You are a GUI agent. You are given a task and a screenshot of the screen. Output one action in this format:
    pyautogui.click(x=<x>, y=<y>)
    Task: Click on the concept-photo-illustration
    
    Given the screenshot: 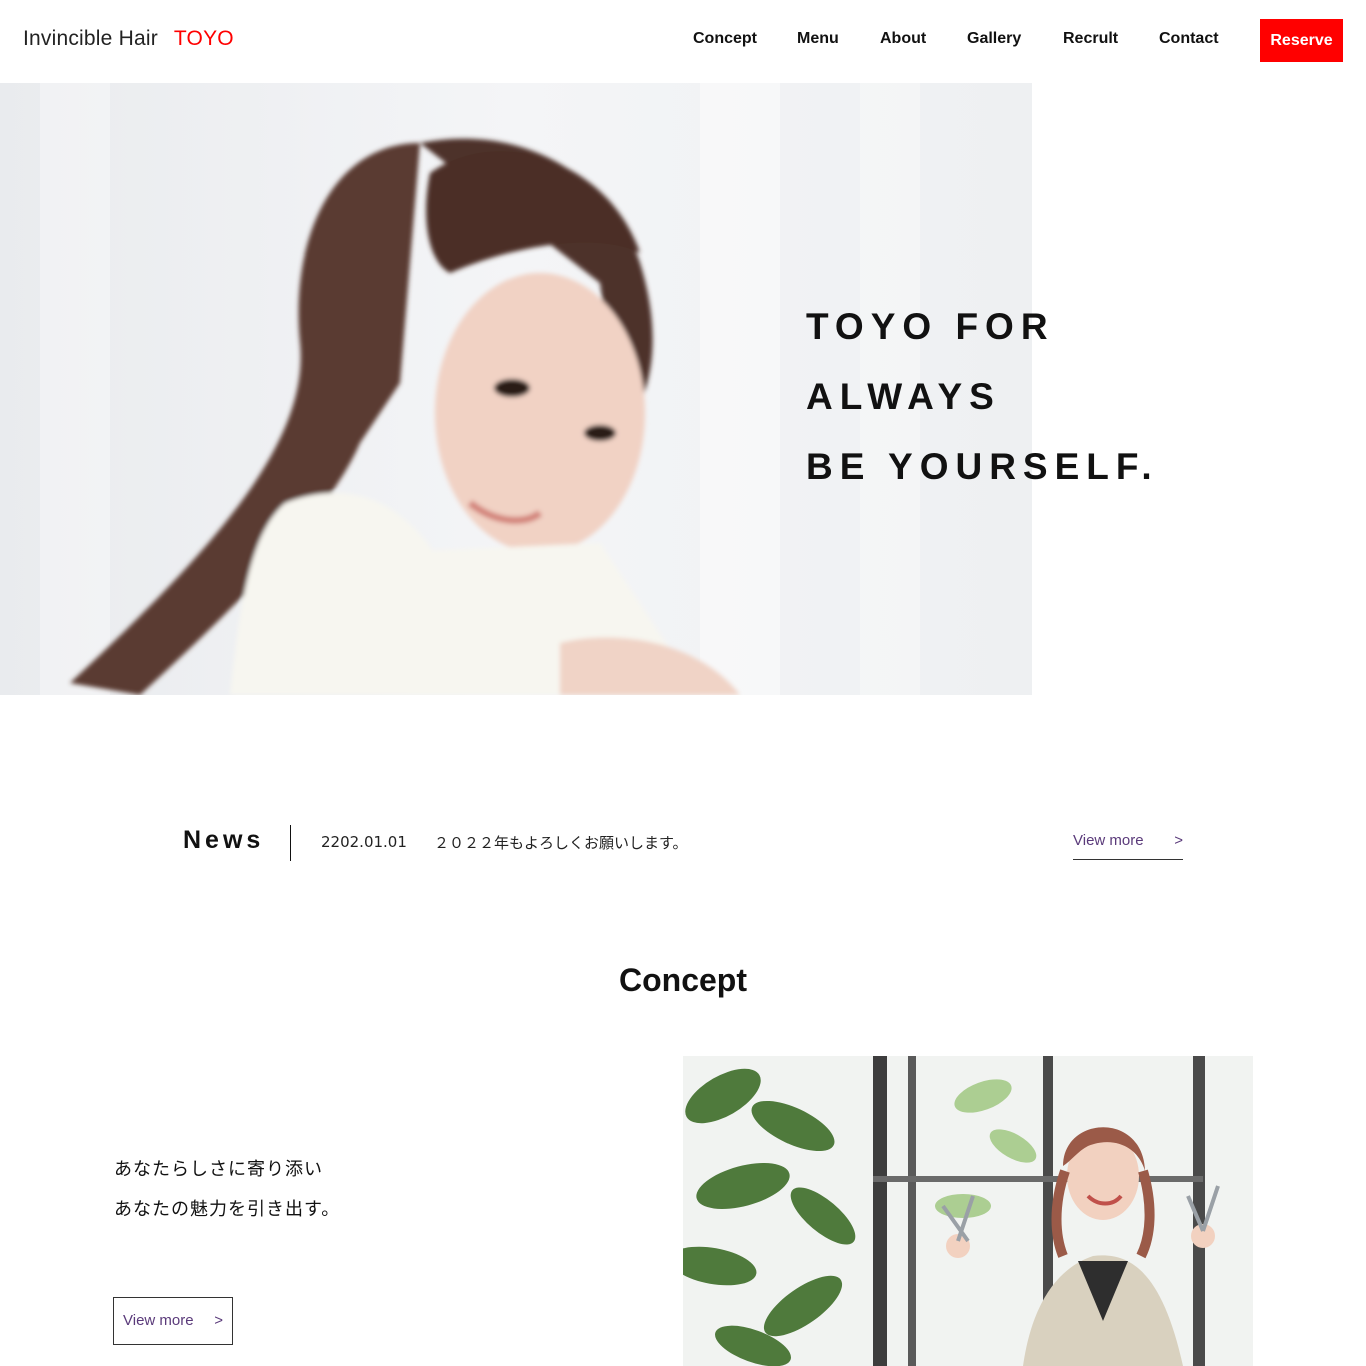 What is the action you would take?
    pyautogui.click(x=968, y=1211)
    